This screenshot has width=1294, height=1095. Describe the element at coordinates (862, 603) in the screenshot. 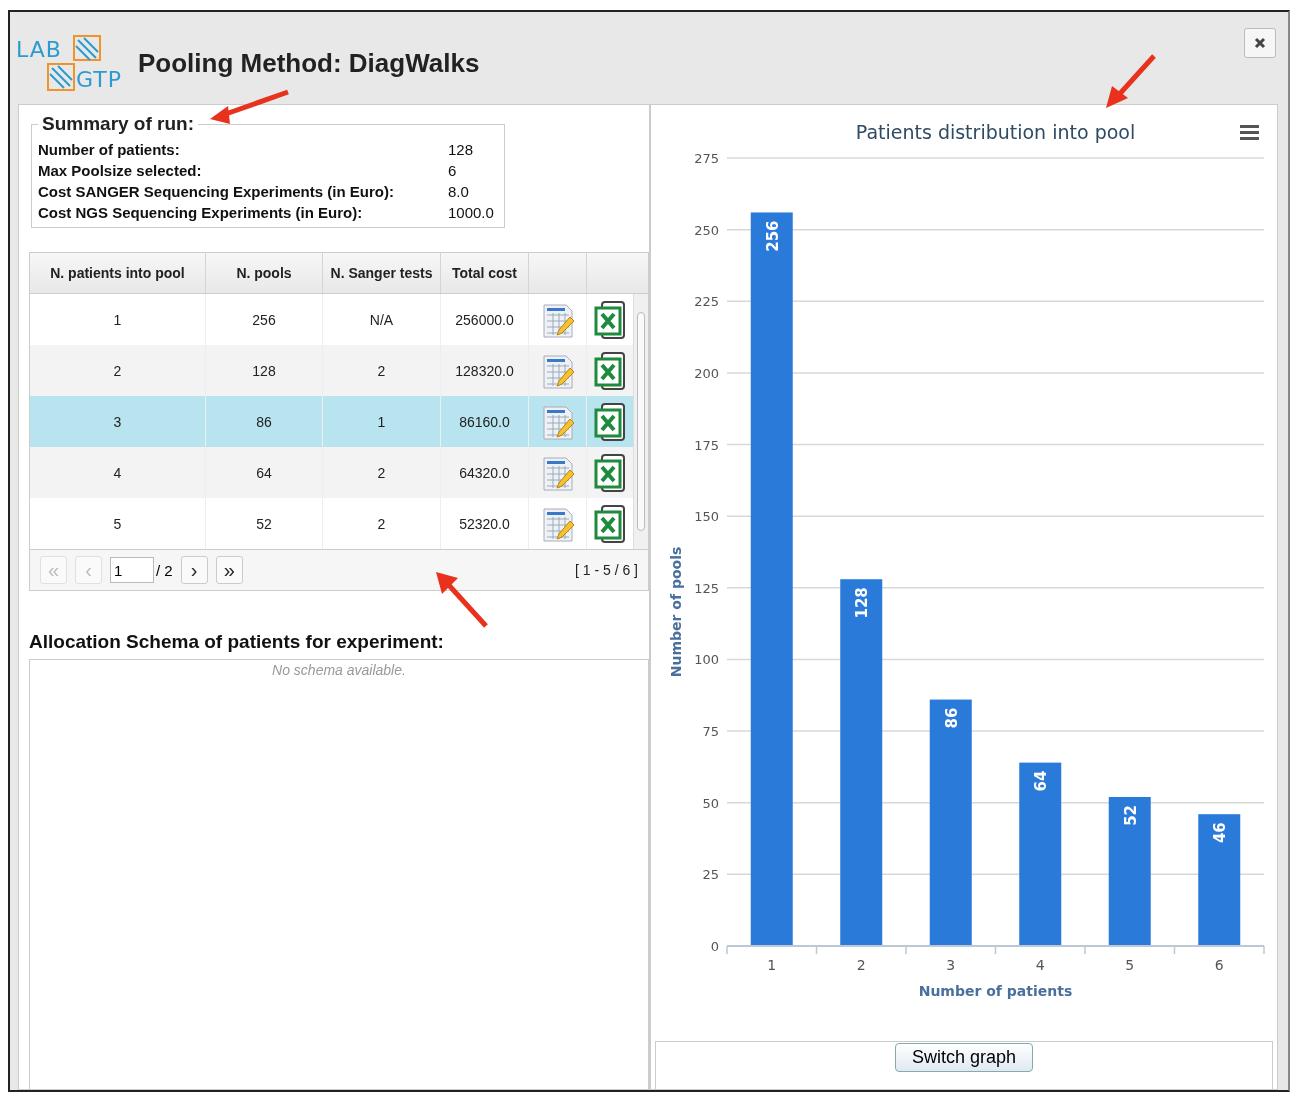

I see `data-label: 128` at that location.